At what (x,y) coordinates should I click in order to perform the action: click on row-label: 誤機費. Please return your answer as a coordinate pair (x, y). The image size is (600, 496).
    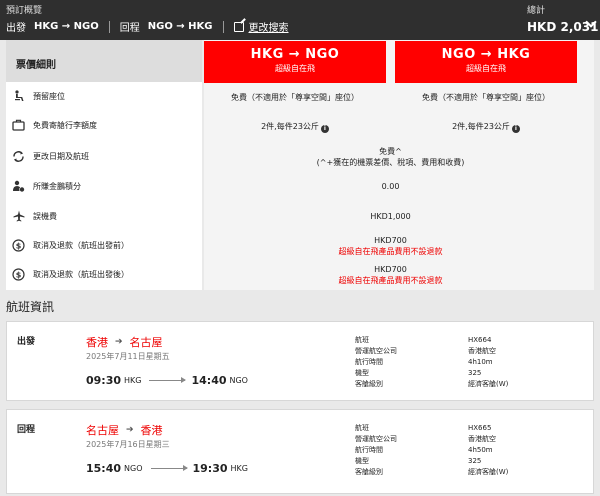
    Looking at the image, I should click on (45, 216).